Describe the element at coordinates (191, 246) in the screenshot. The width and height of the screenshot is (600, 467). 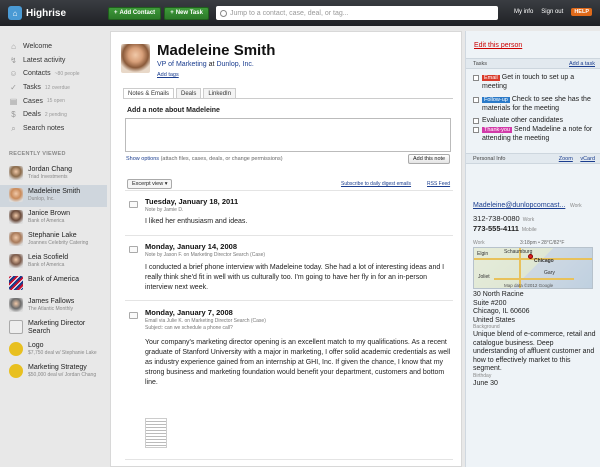
I see `entry-date: Monday, January 14, 2008` at that location.